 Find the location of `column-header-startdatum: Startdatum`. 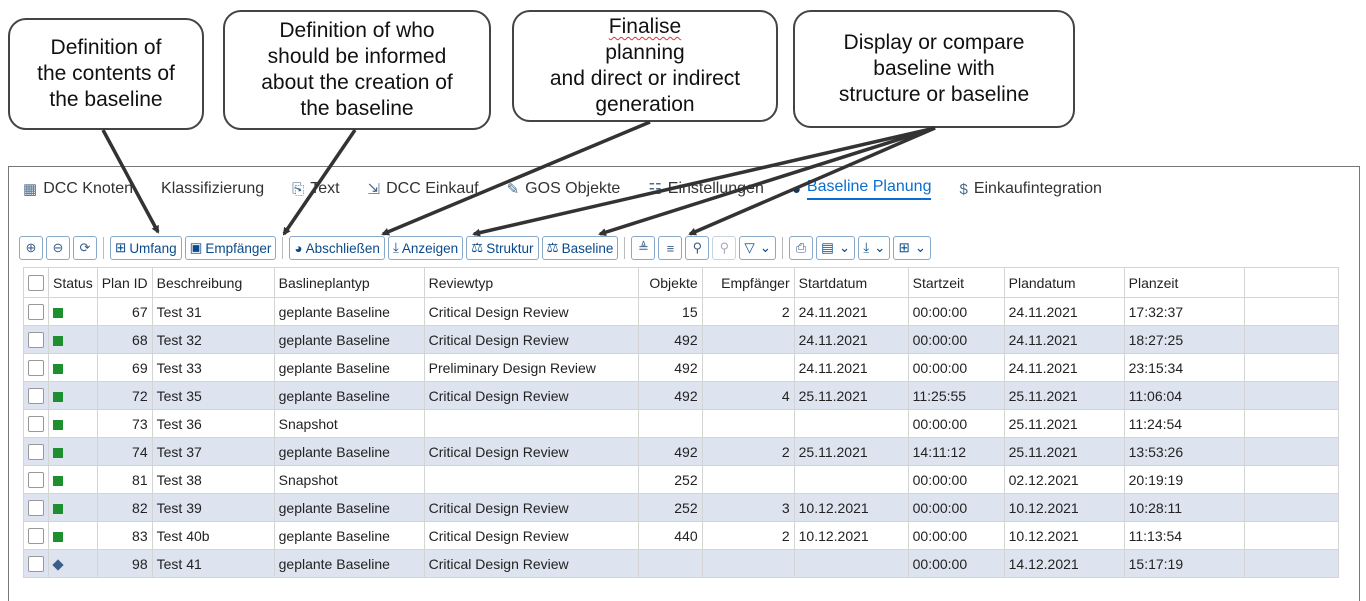

column-header-startdatum: Startdatum is located at coordinates (851, 282).